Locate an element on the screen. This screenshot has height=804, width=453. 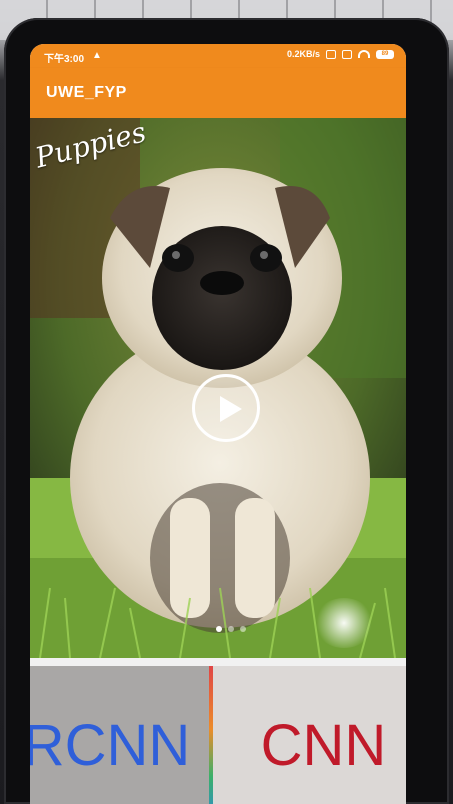
battery-icon: 89 is located at coordinates (385, 54).